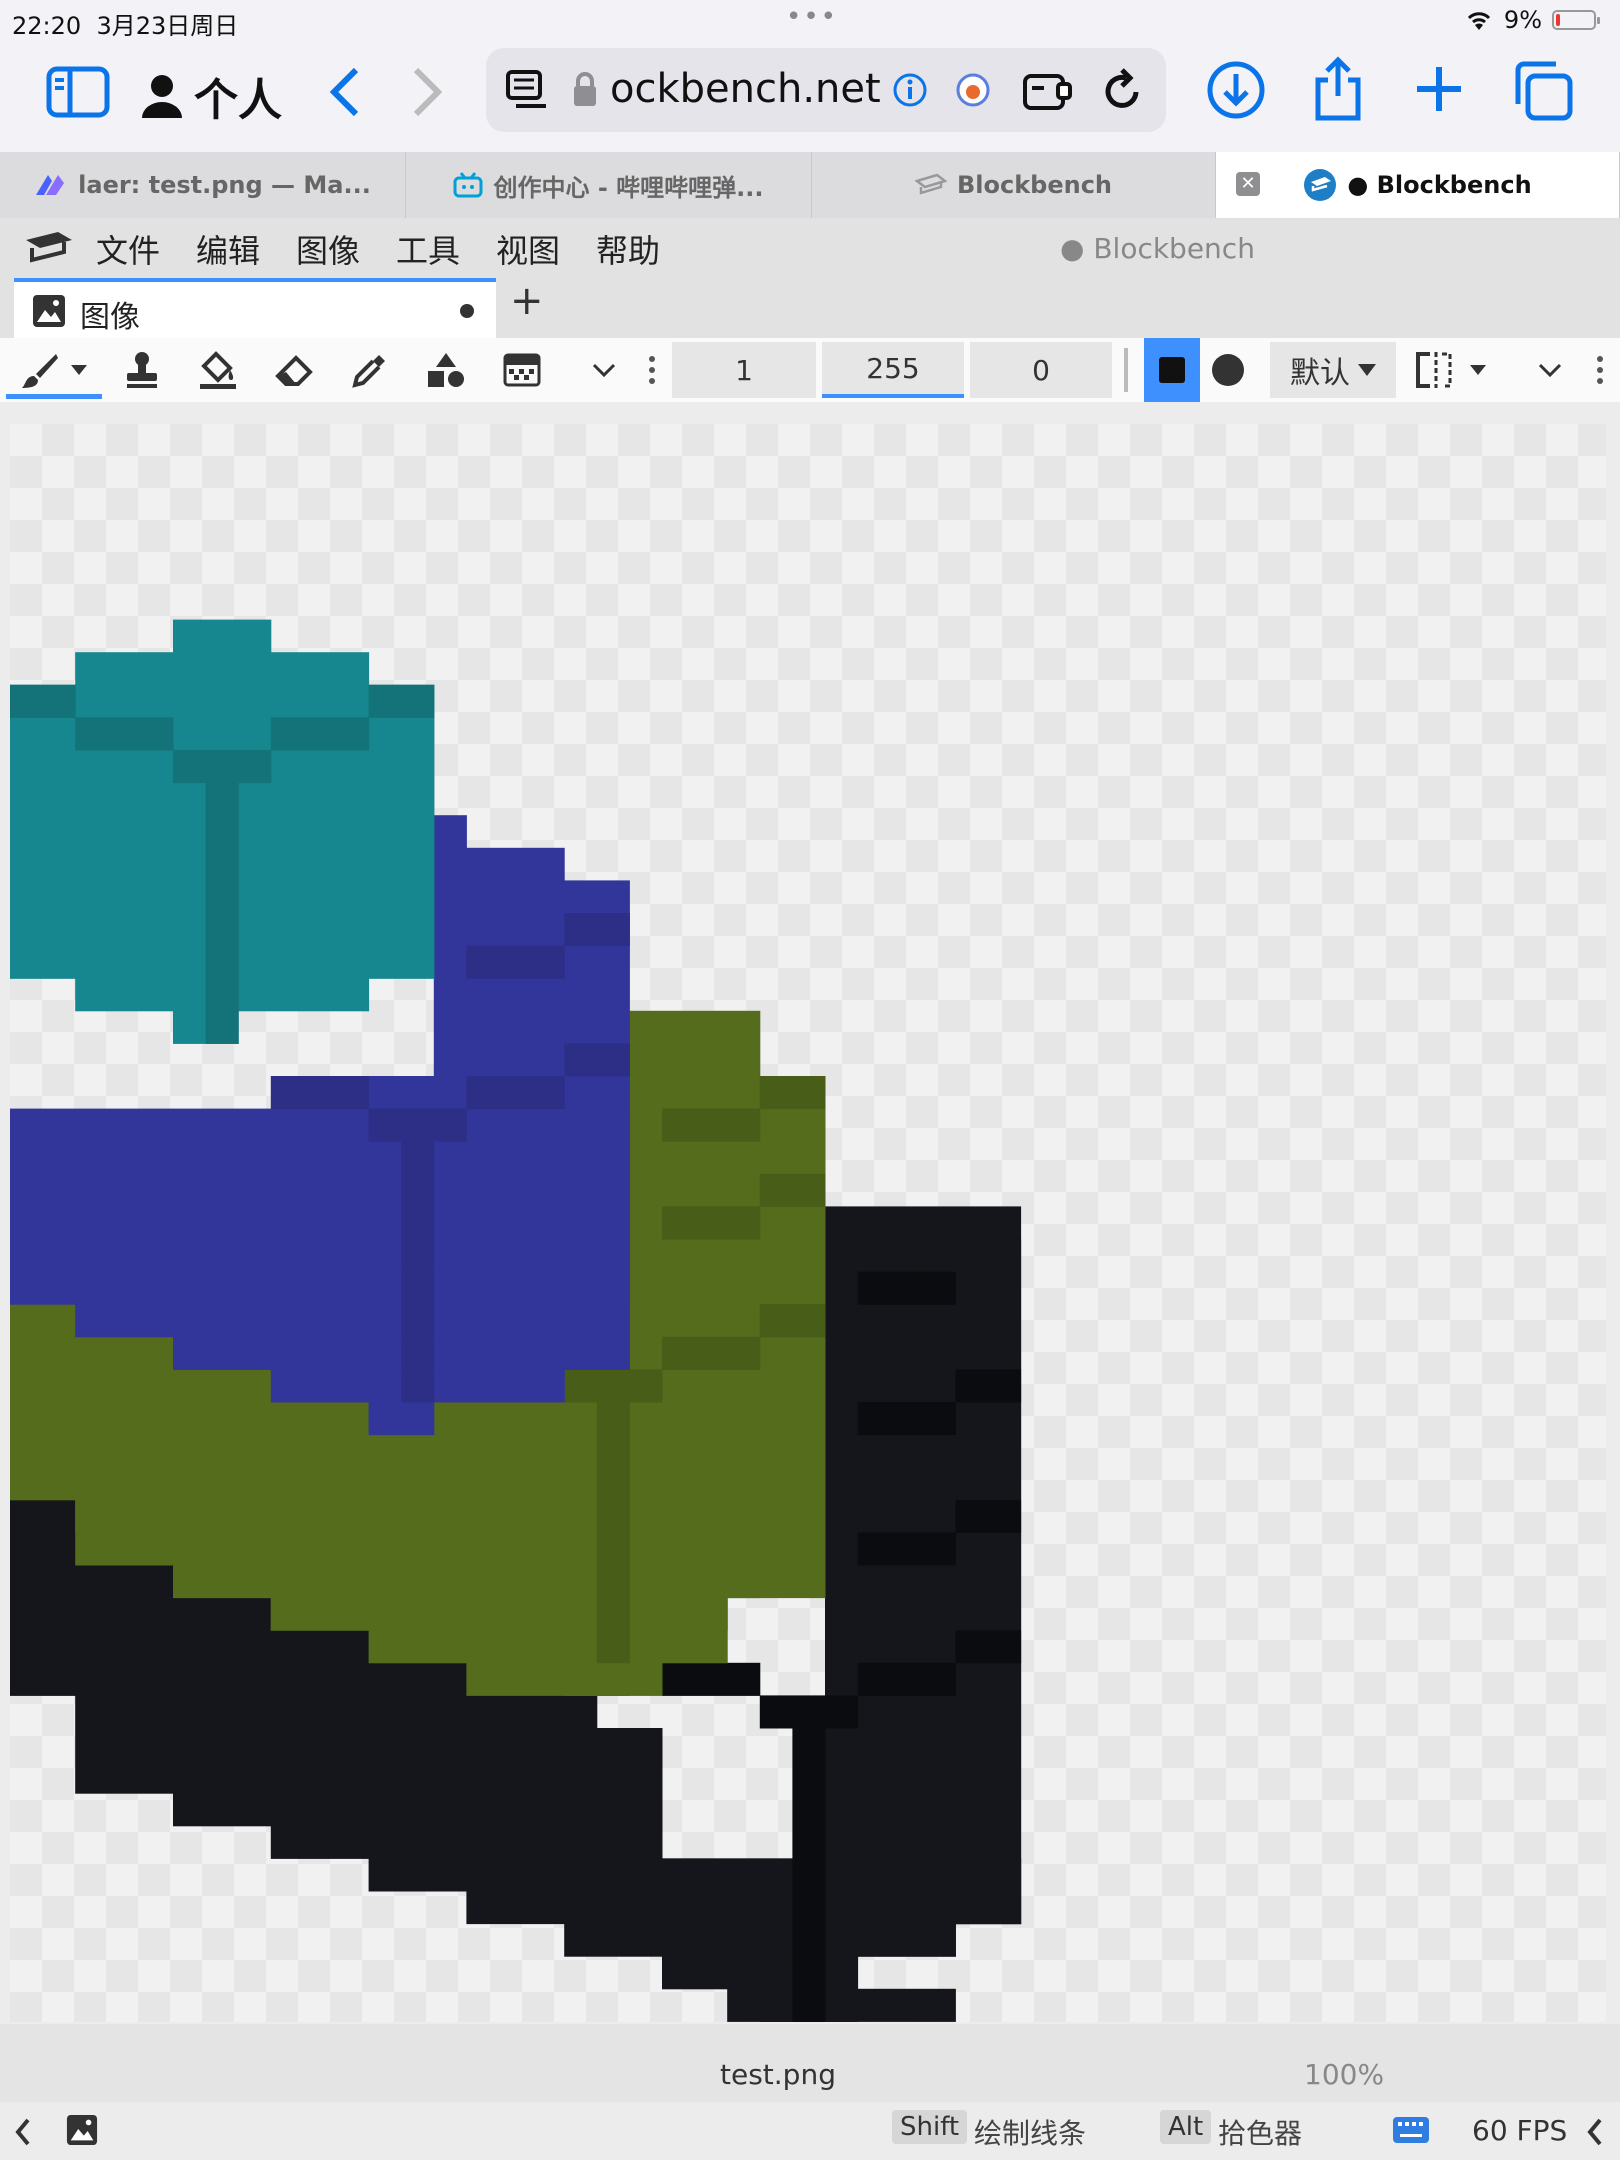 The image size is (1620, 2160). Describe the element at coordinates (652, 370) in the screenshot. I see `toolbar-handle` at that location.